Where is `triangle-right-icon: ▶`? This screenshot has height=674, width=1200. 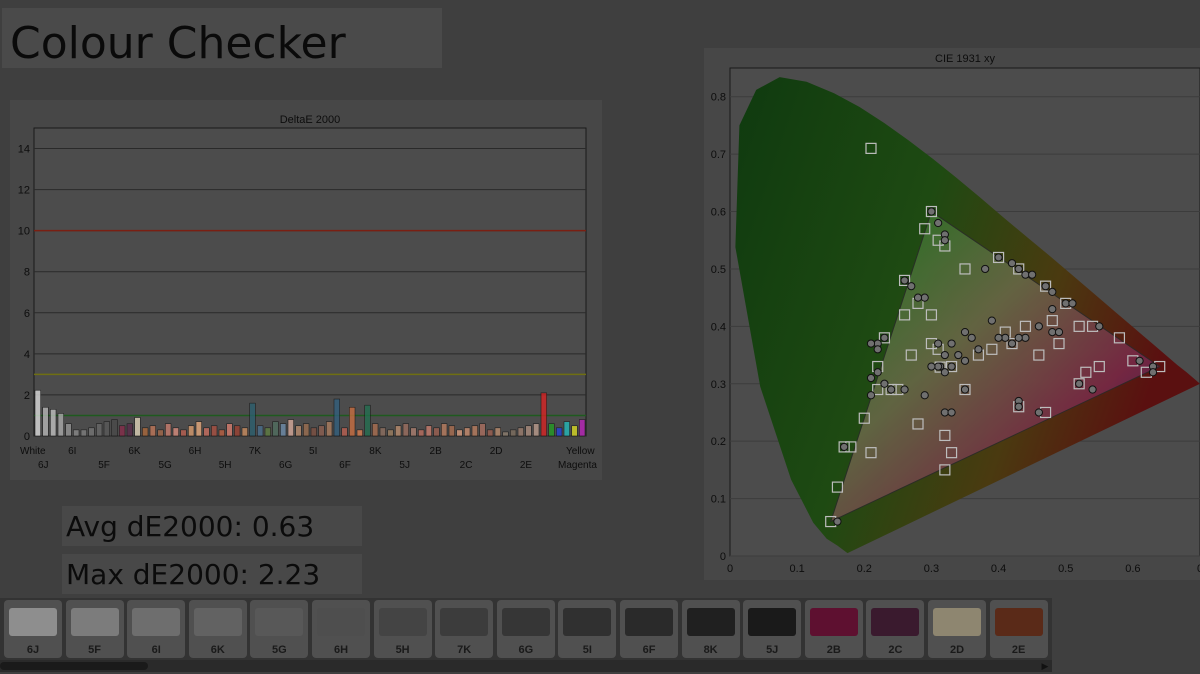 triangle-right-icon: ▶ is located at coordinates (1045, 666).